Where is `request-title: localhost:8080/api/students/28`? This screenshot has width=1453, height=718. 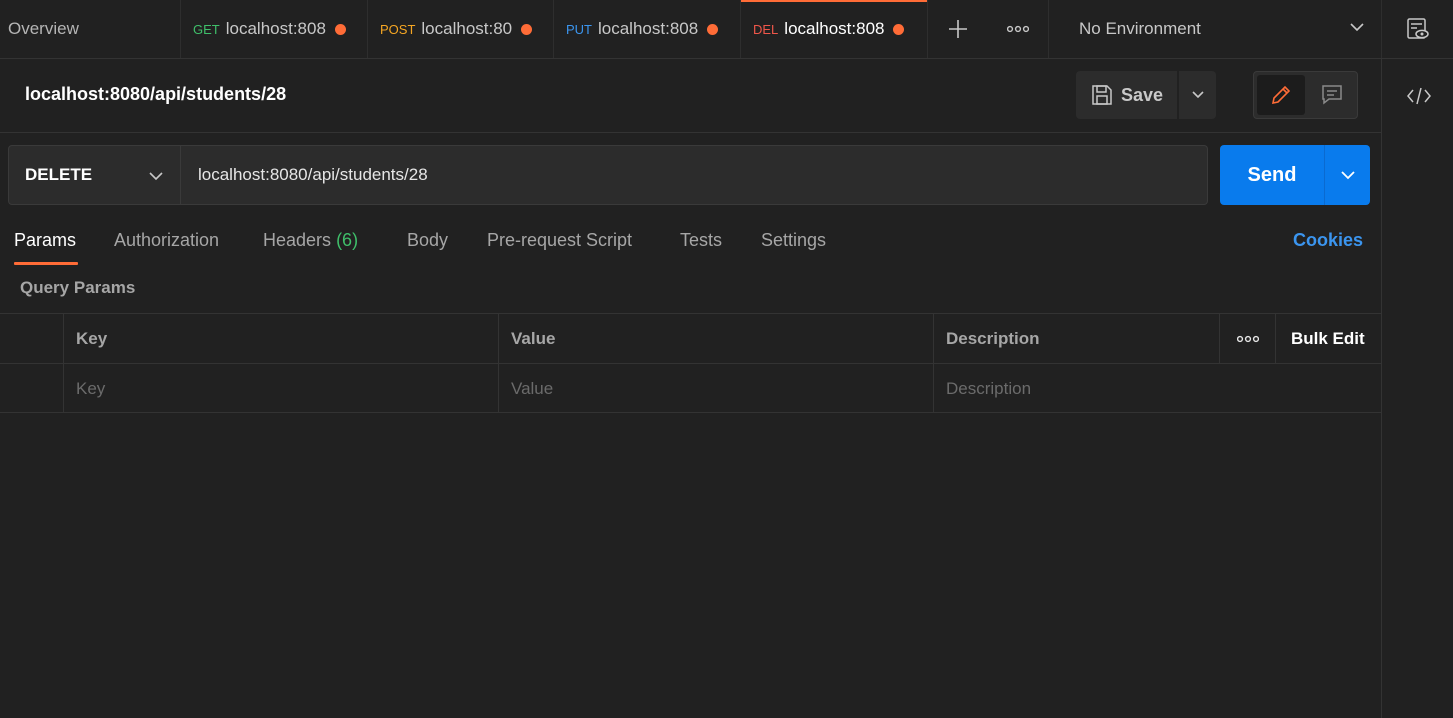
request-title: localhost:8080/api/students/28 is located at coordinates (155, 94).